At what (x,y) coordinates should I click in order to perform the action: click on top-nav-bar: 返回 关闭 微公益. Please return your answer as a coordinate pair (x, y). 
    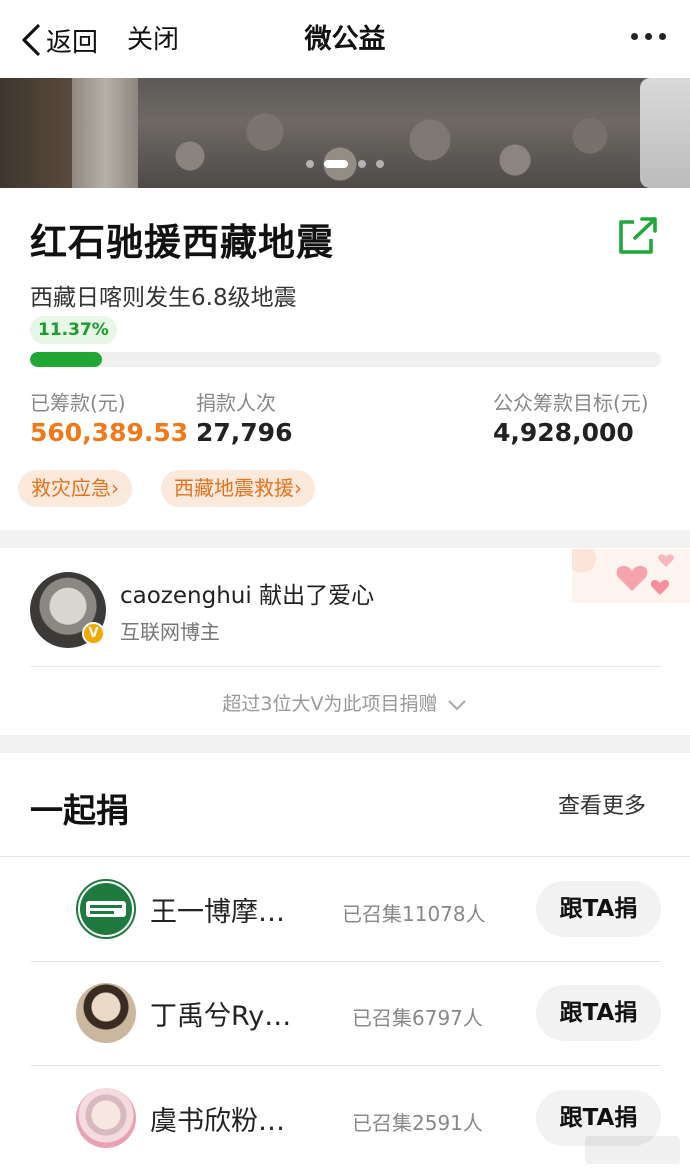
    Looking at the image, I should click on (345, 39).